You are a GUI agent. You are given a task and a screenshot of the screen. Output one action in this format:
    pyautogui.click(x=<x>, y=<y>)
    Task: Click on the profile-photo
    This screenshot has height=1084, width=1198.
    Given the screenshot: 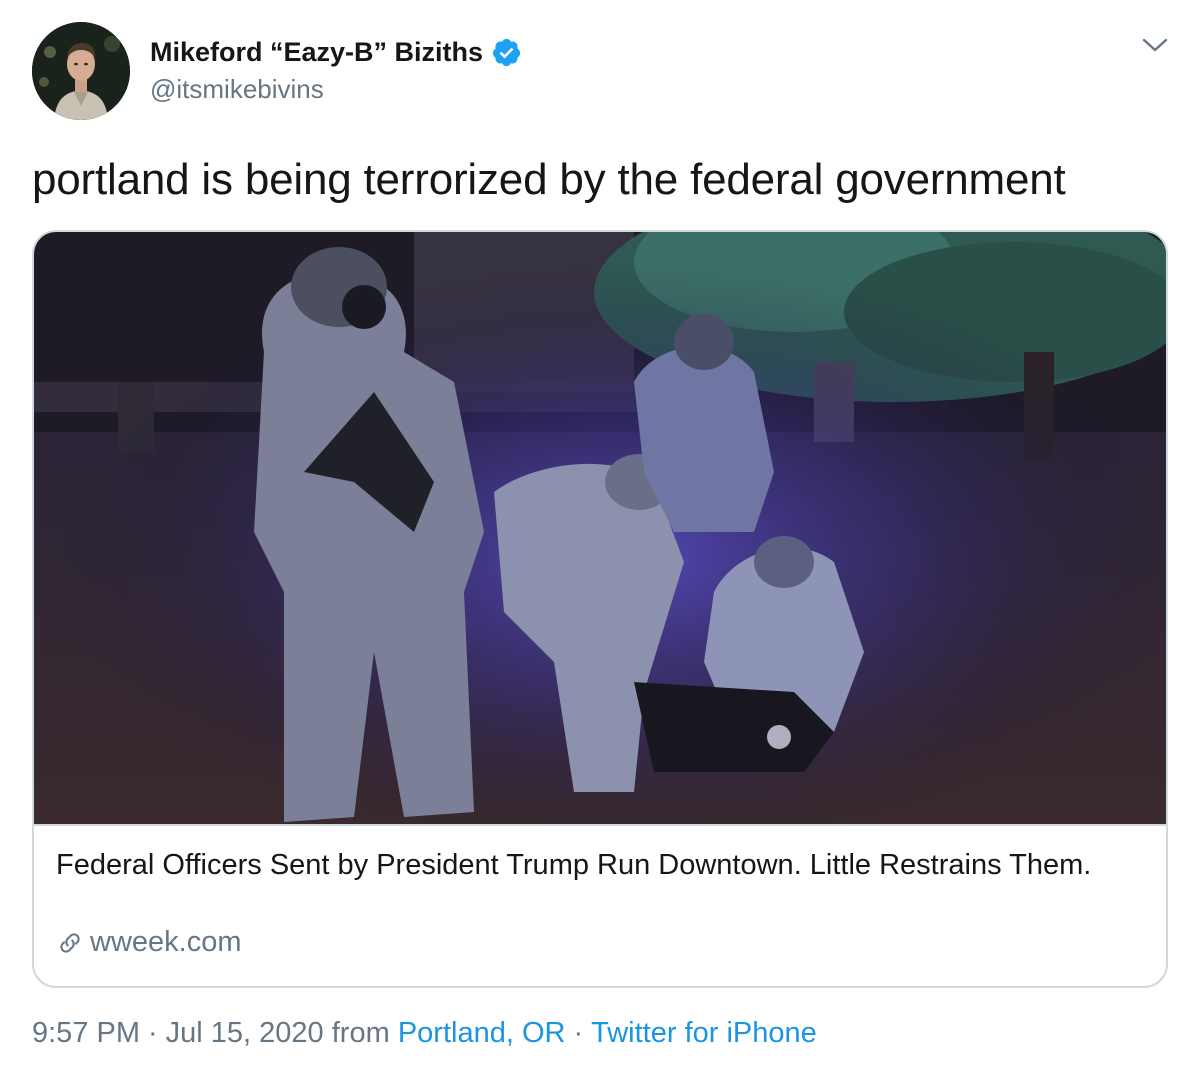 What is the action you would take?
    pyautogui.click(x=81, y=71)
    